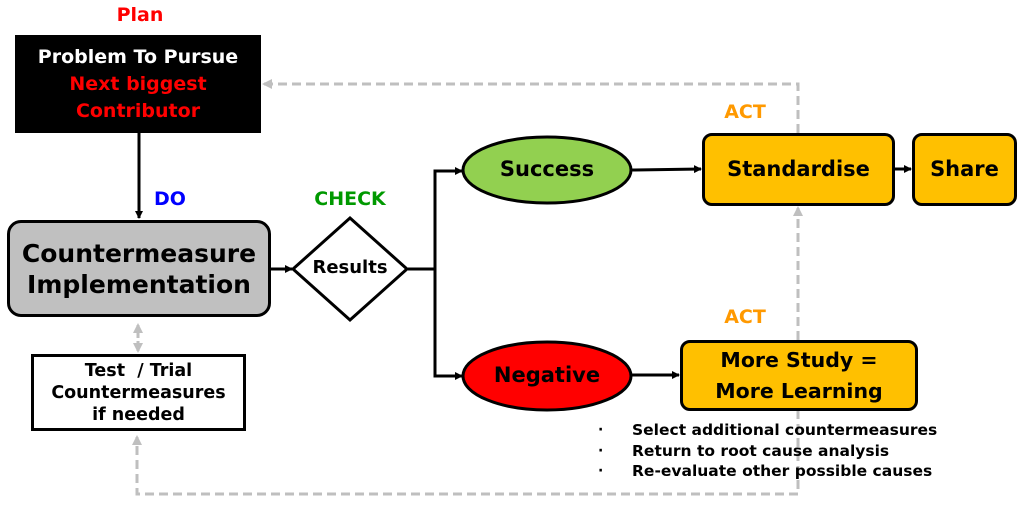  What do you see at coordinates (799, 390) in the screenshot?
I see `more-study-line-2: More Learning` at bounding box center [799, 390].